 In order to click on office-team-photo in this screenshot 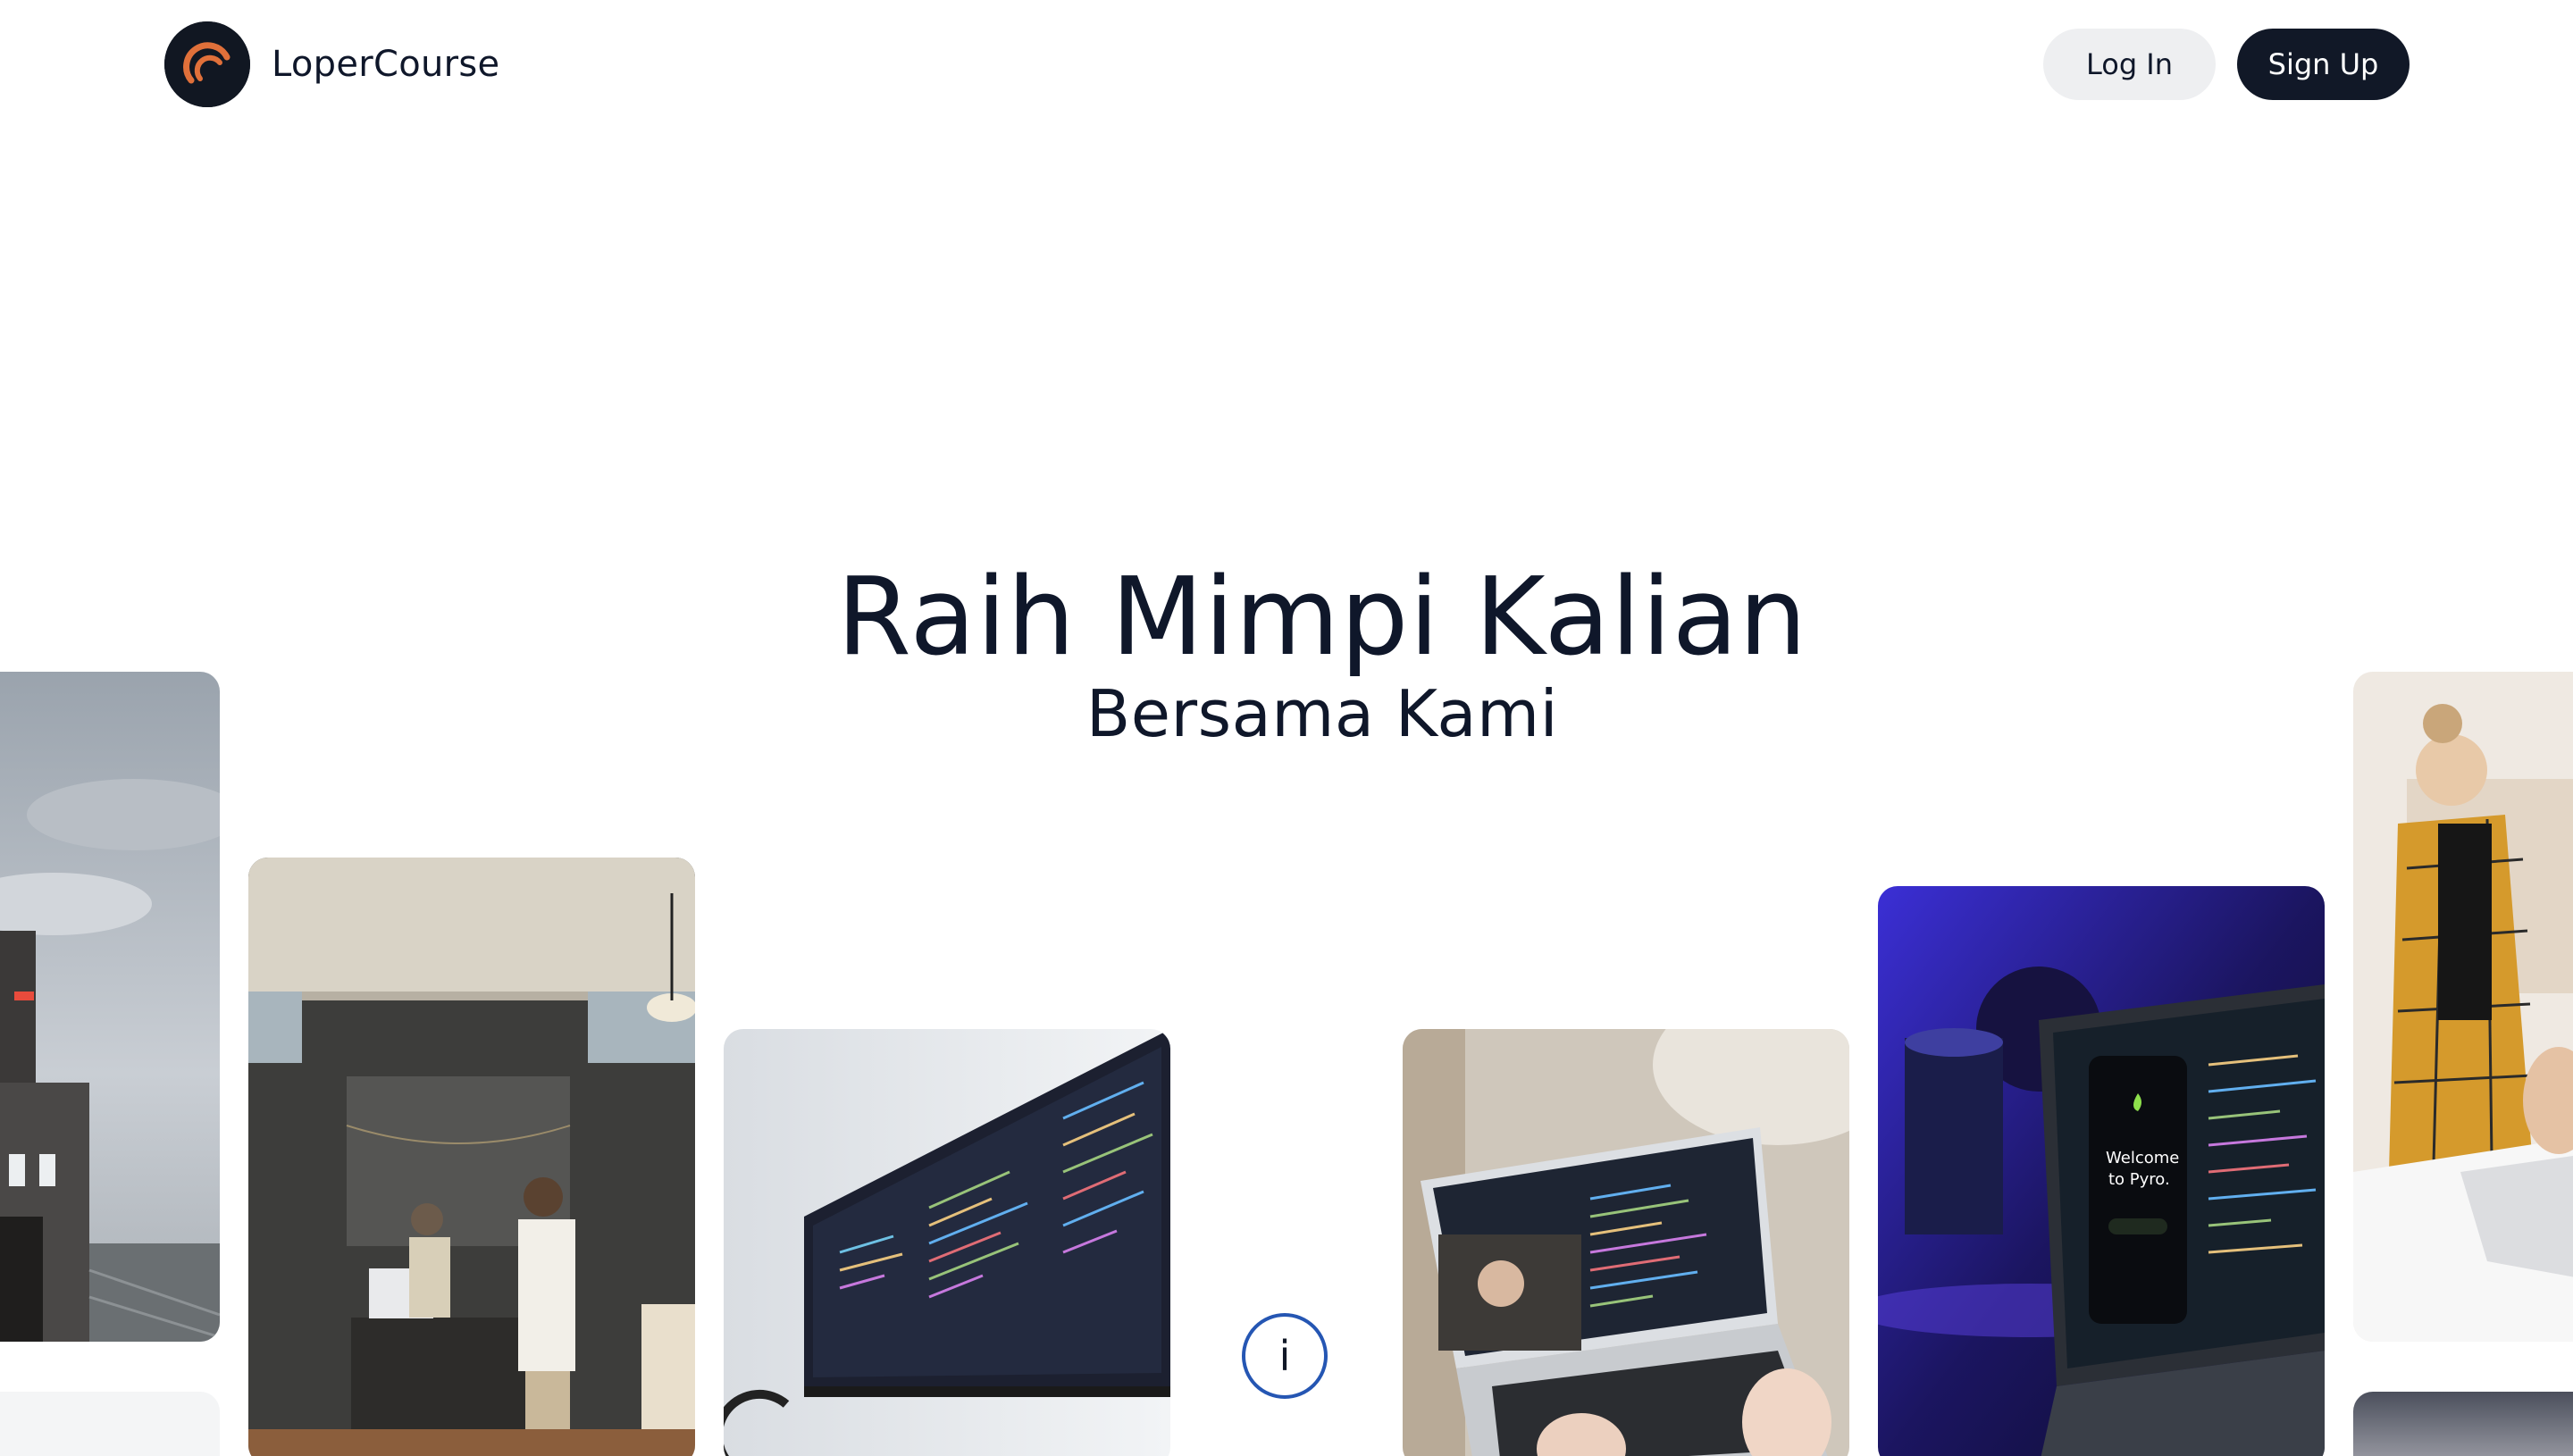, I will do `click(471, 1157)`.